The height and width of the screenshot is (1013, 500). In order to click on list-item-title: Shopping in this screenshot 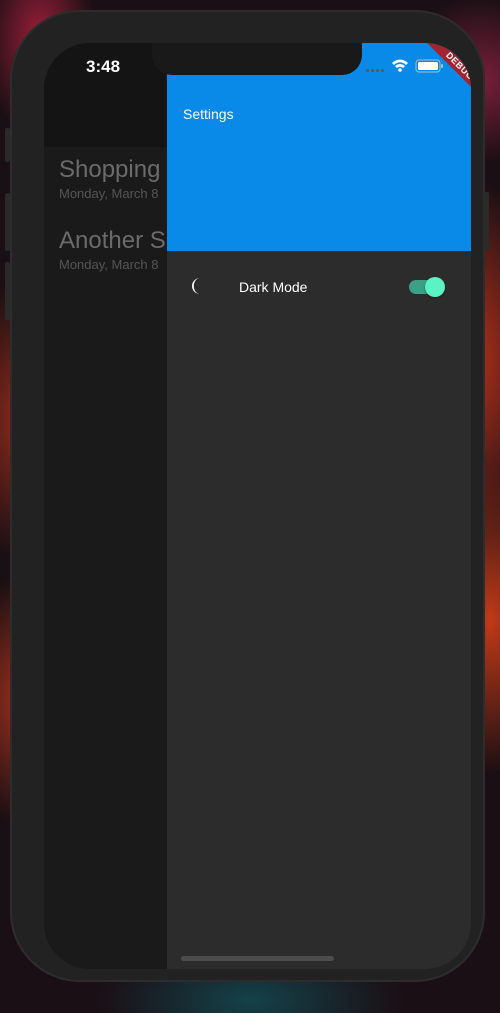, I will do `click(110, 169)`.